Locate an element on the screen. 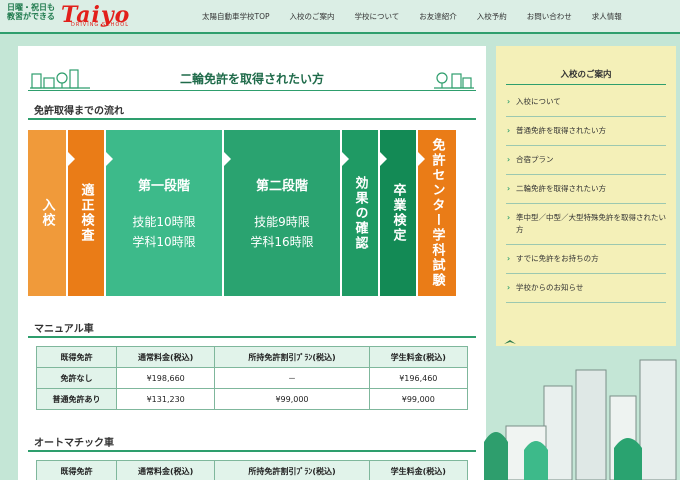 Image resolution: width=680 pixels, height=480 pixels. flow-step-label: 入校 is located at coordinates (47, 213).